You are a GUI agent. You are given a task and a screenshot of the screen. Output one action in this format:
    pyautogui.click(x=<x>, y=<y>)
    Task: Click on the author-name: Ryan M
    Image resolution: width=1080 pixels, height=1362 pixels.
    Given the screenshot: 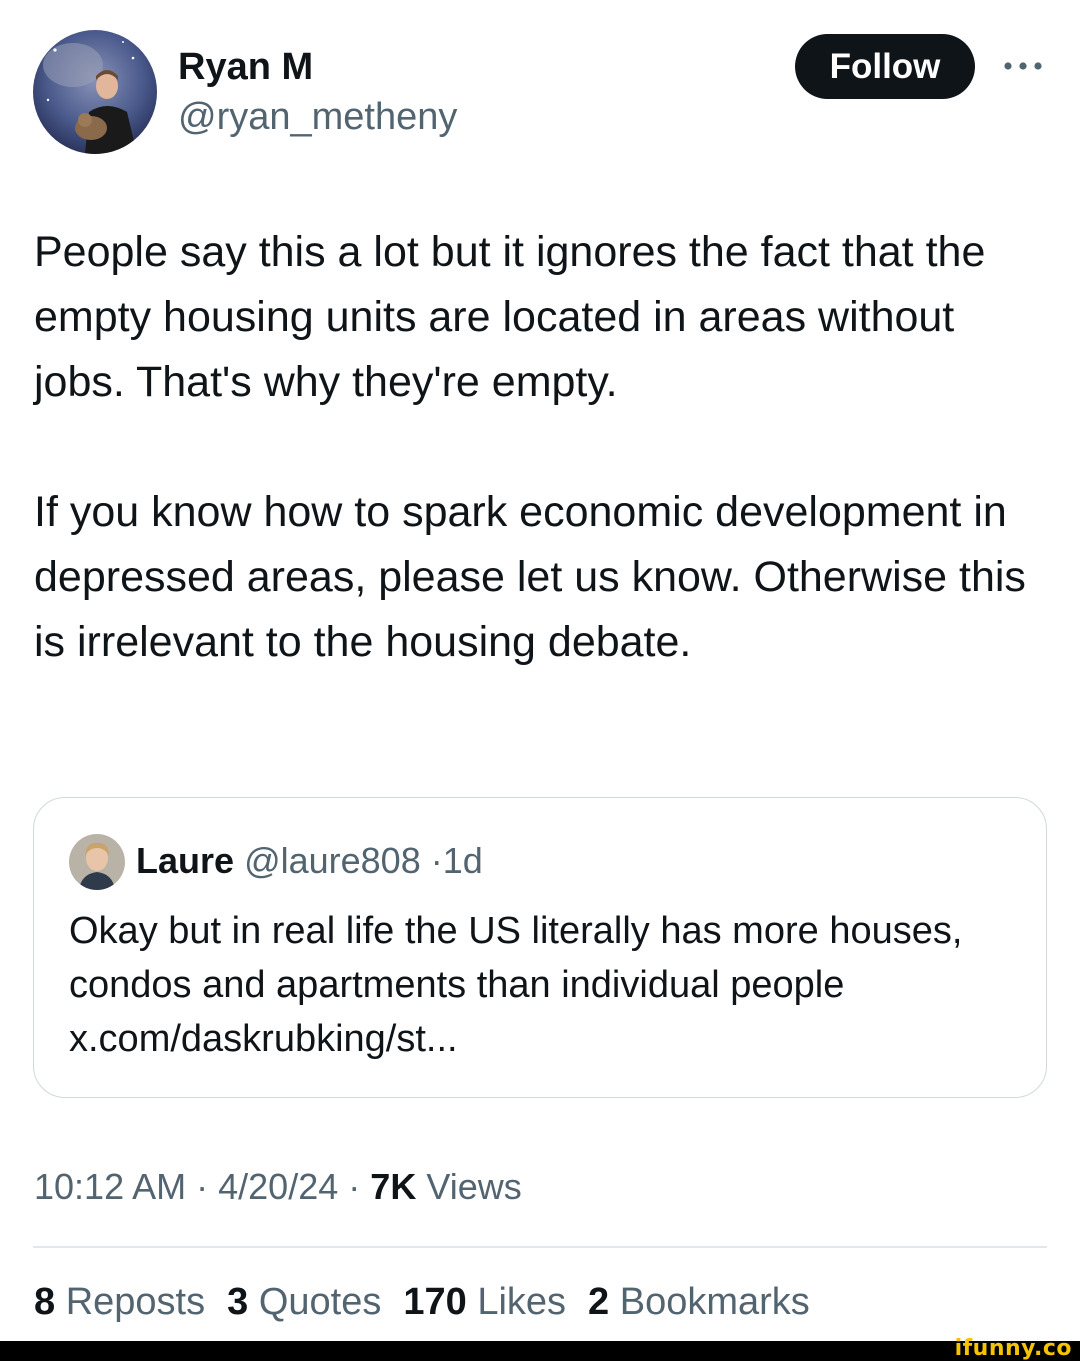 What is the action you would take?
    pyautogui.click(x=245, y=67)
    